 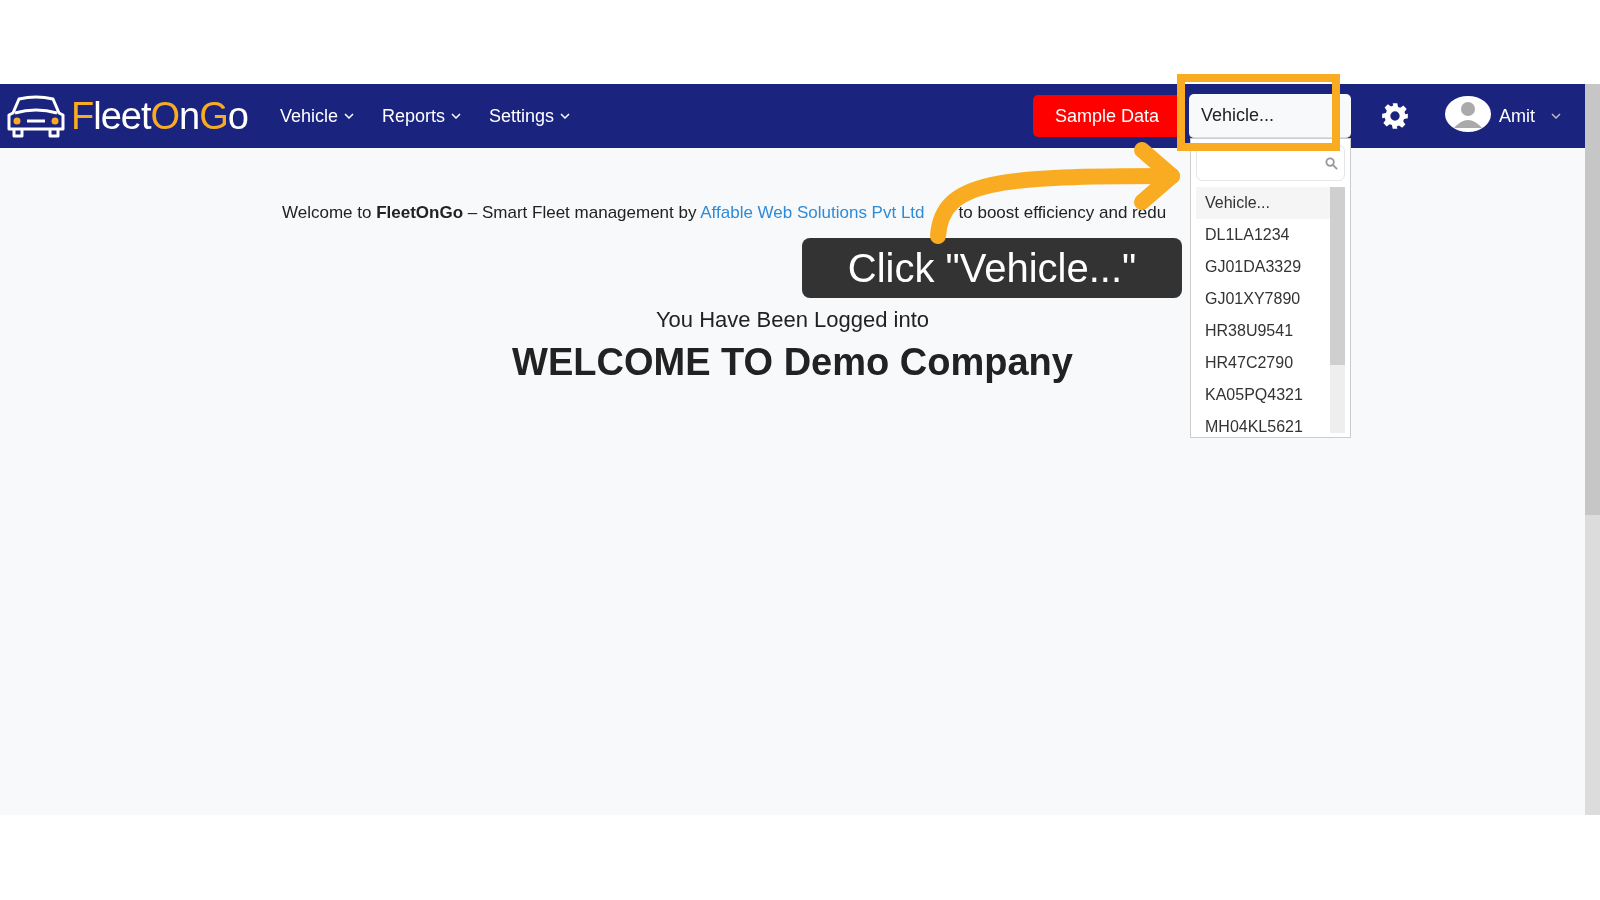 What do you see at coordinates (724, 213) in the screenshot?
I see `intro-text: Welcome to FleetOnGo – Smart Fleet management by Affable Web Solutions Pvt Ltd to boost efficiency and redu` at bounding box center [724, 213].